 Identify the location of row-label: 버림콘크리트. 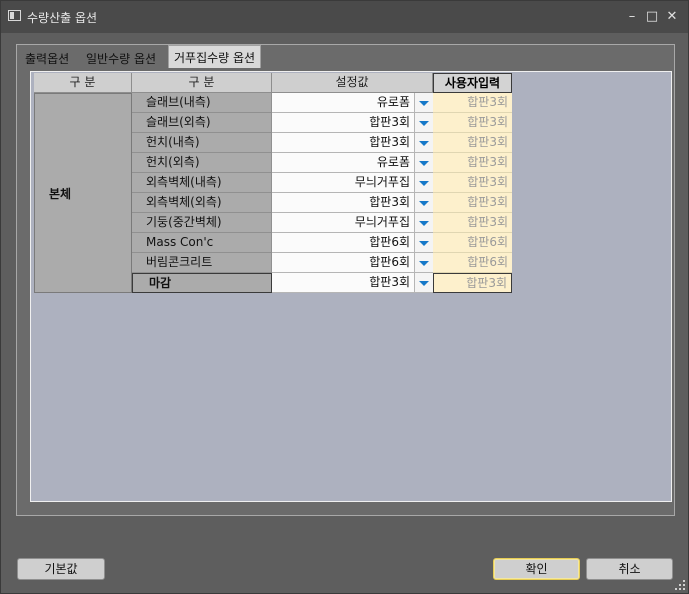
(202, 263).